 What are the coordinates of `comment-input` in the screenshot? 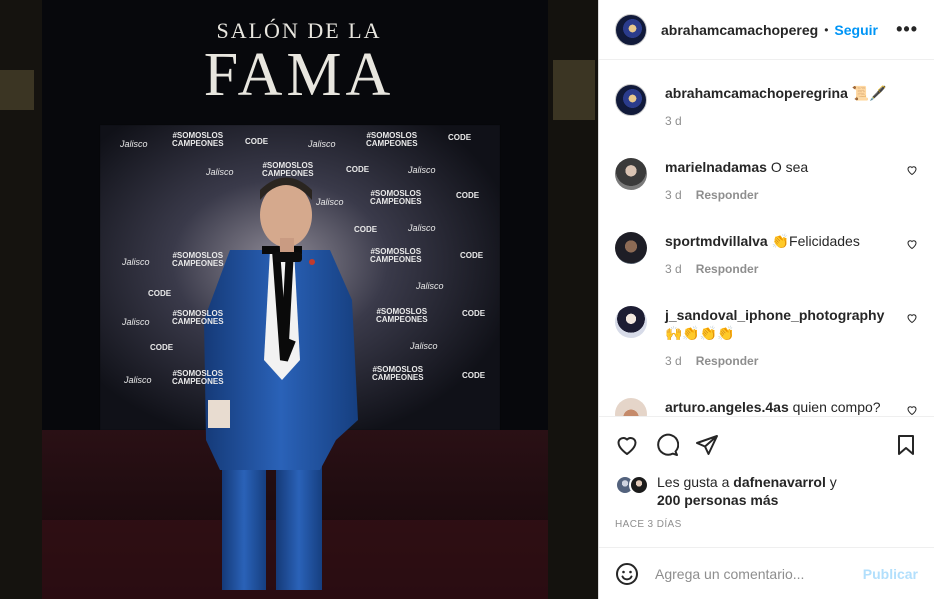 It's located at (759, 573).